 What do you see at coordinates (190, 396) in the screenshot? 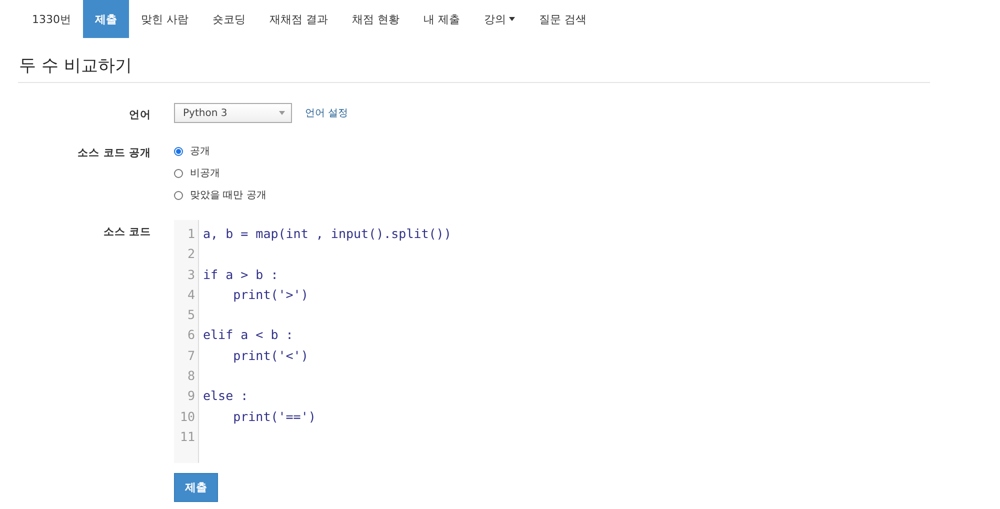
I see `line-number: 9` at bounding box center [190, 396].